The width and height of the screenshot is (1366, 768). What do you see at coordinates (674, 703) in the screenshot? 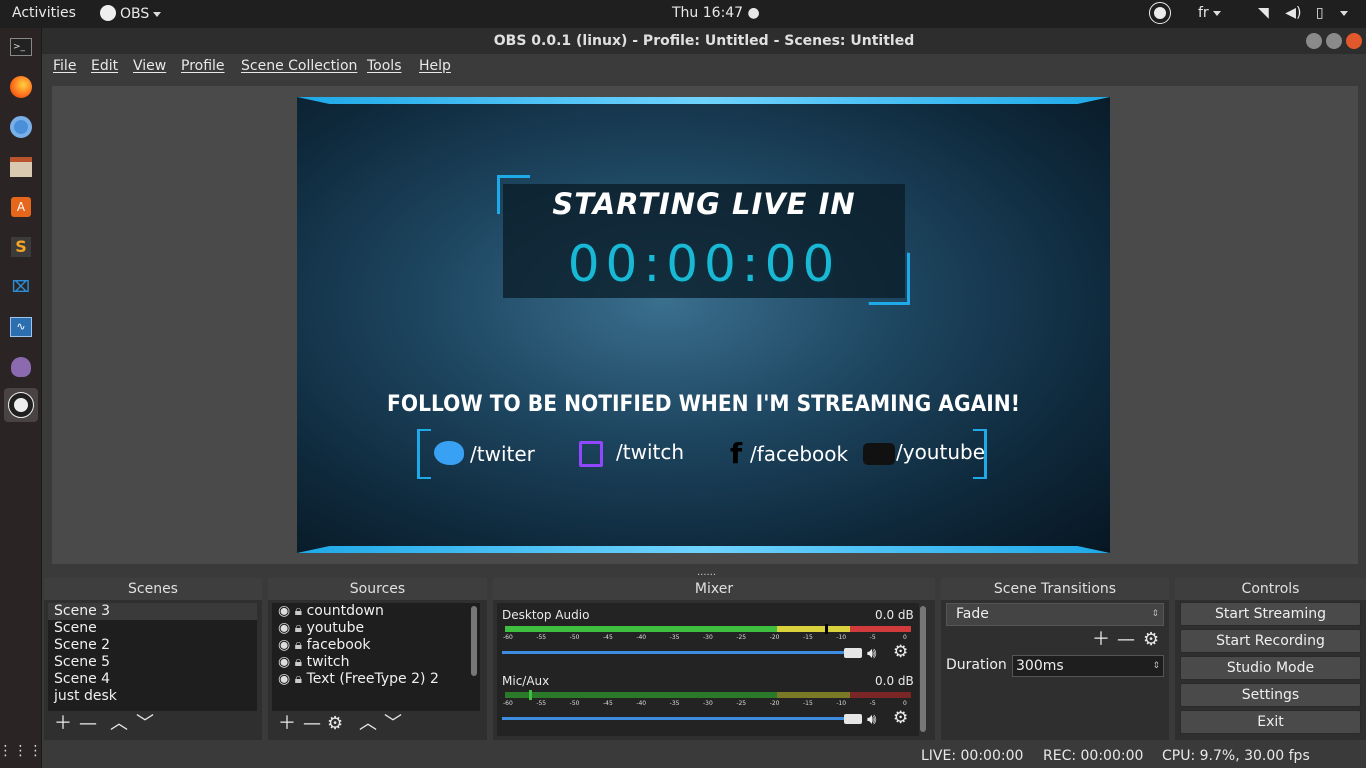
I see `meter-scale-tick: -35` at bounding box center [674, 703].